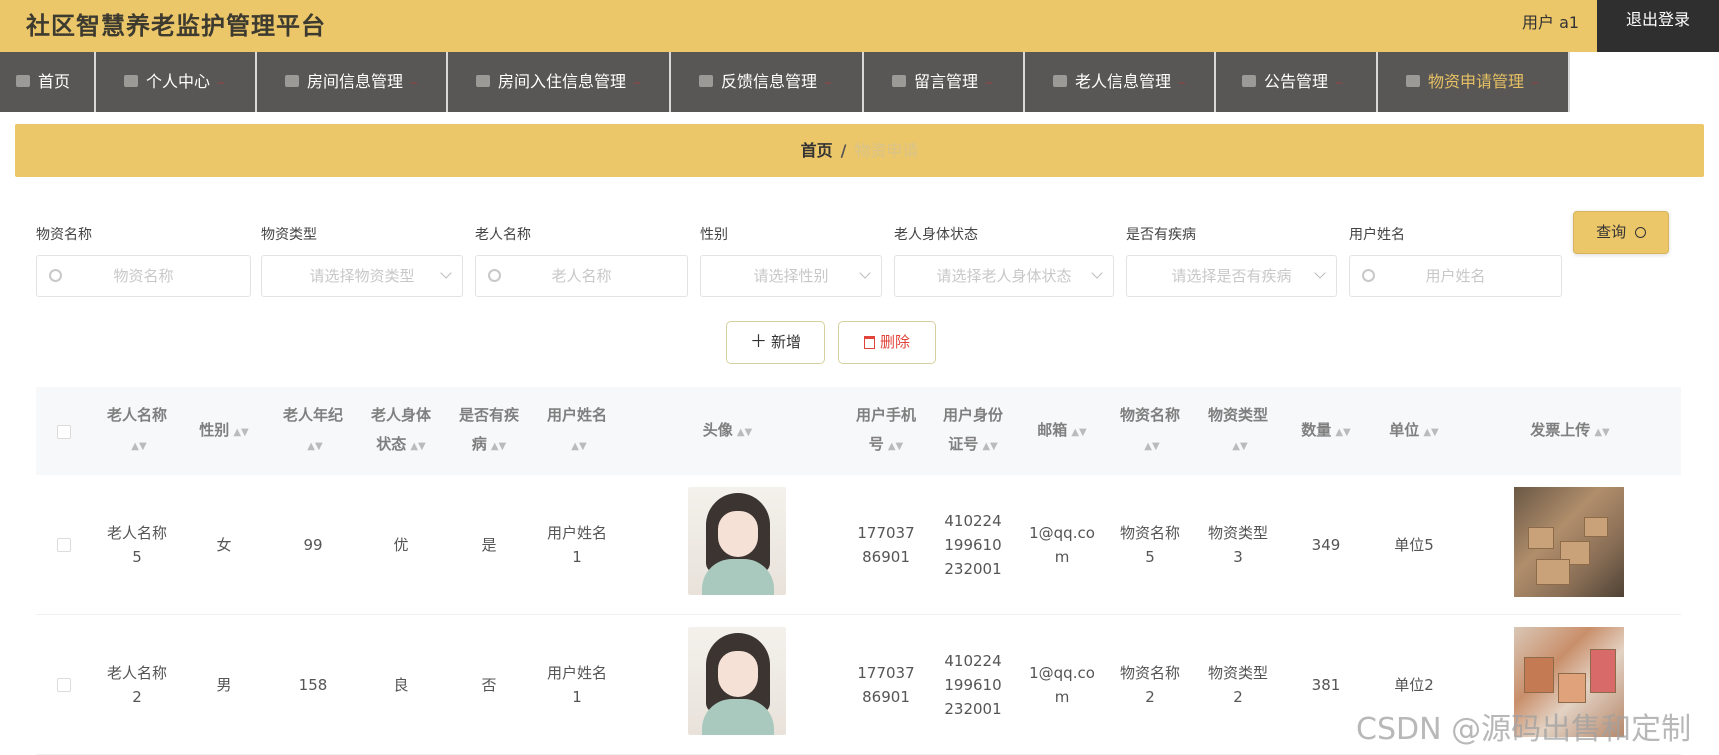 This screenshot has width=1719, height=755. Describe the element at coordinates (887, 342) in the screenshot. I see `delete-button: 删除` at that location.